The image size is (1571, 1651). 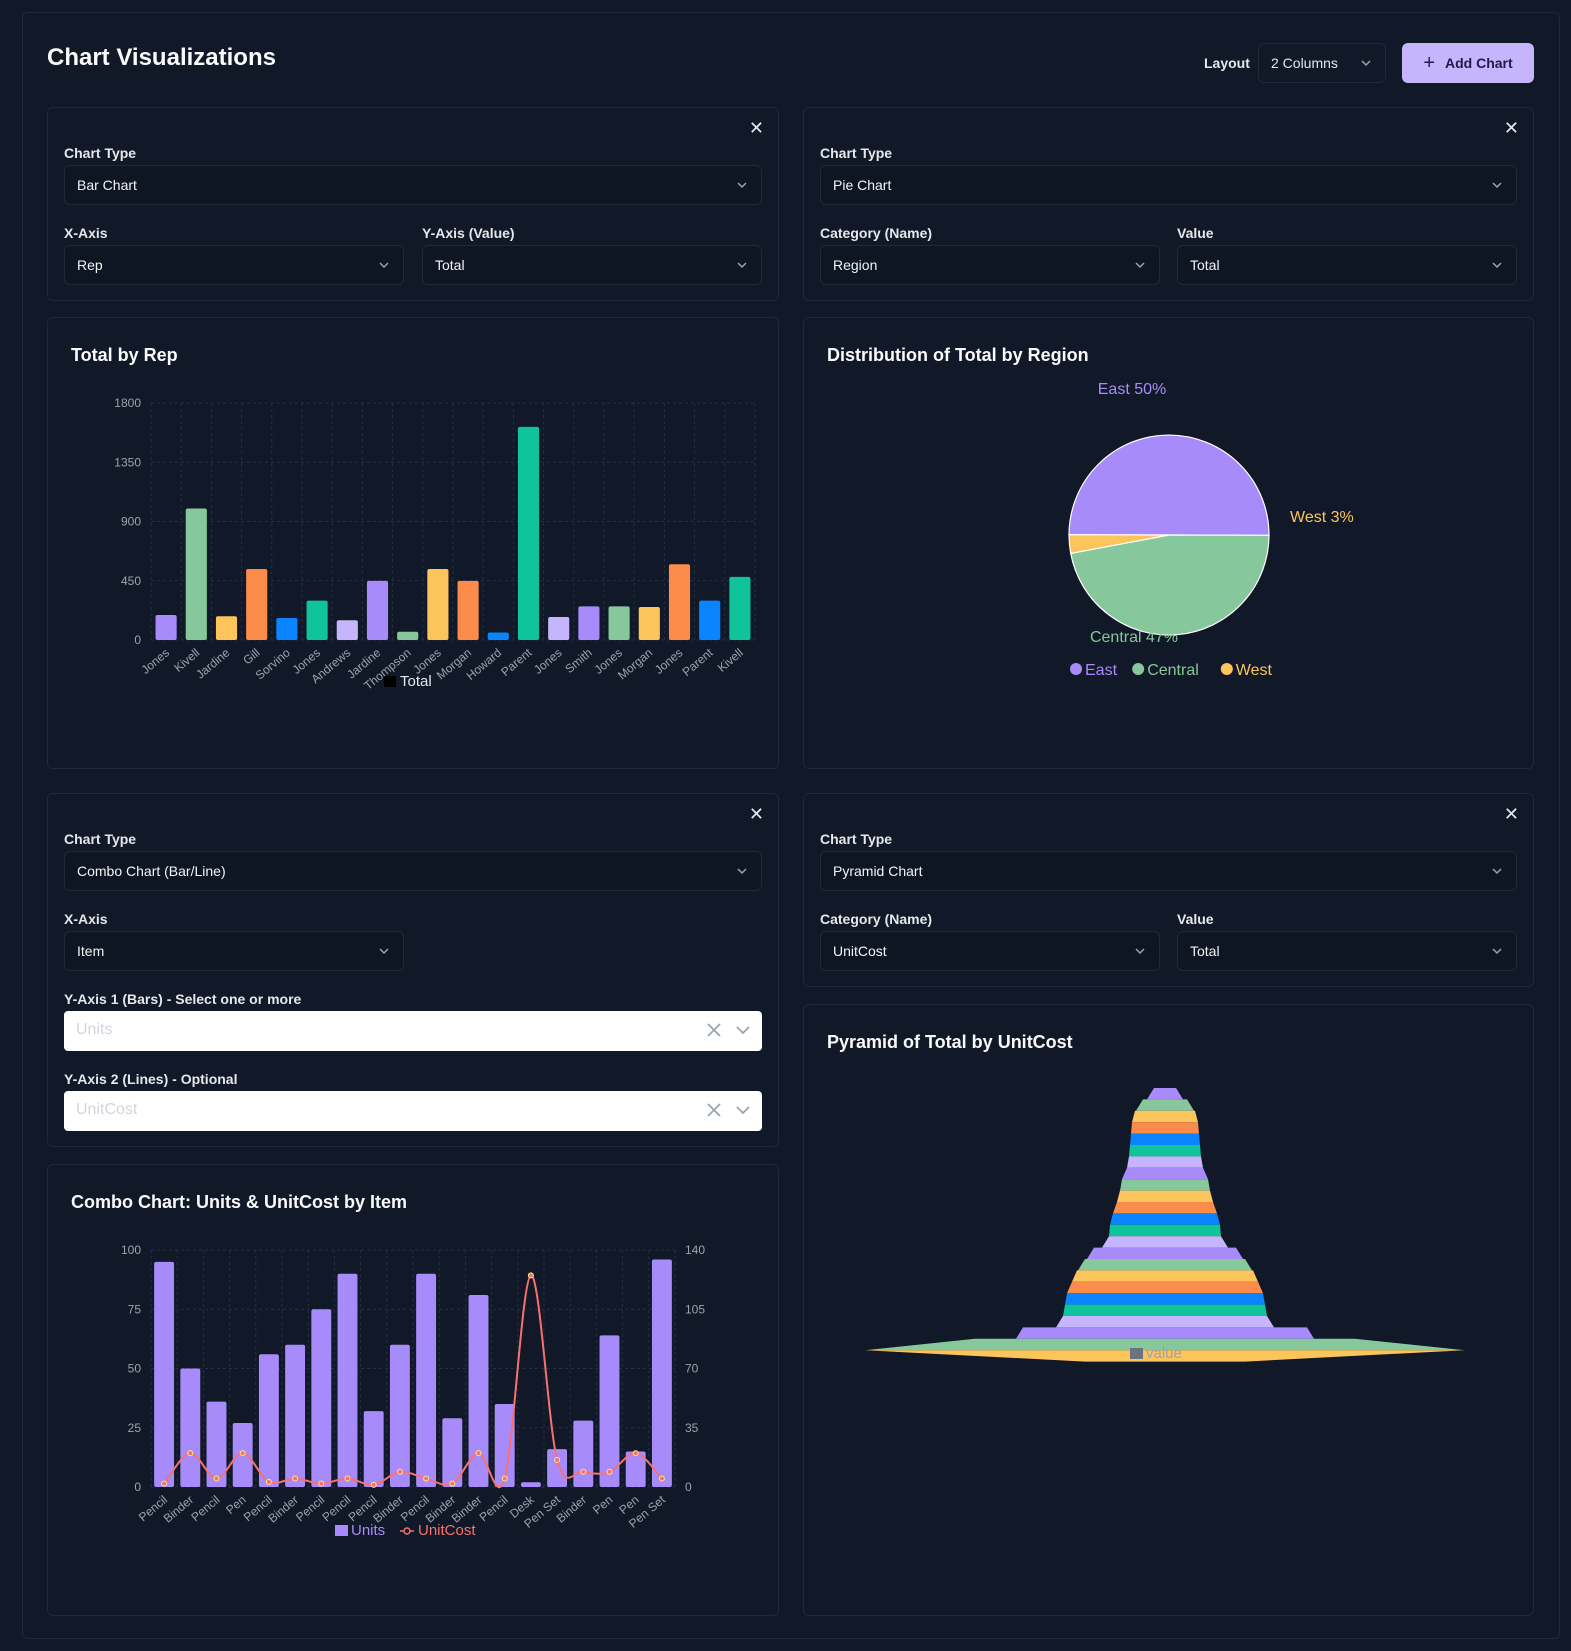 What do you see at coordinates (234, 265) in the screenshot?
I see `x-axis-select: Rep` at bounding box center [234, 265].